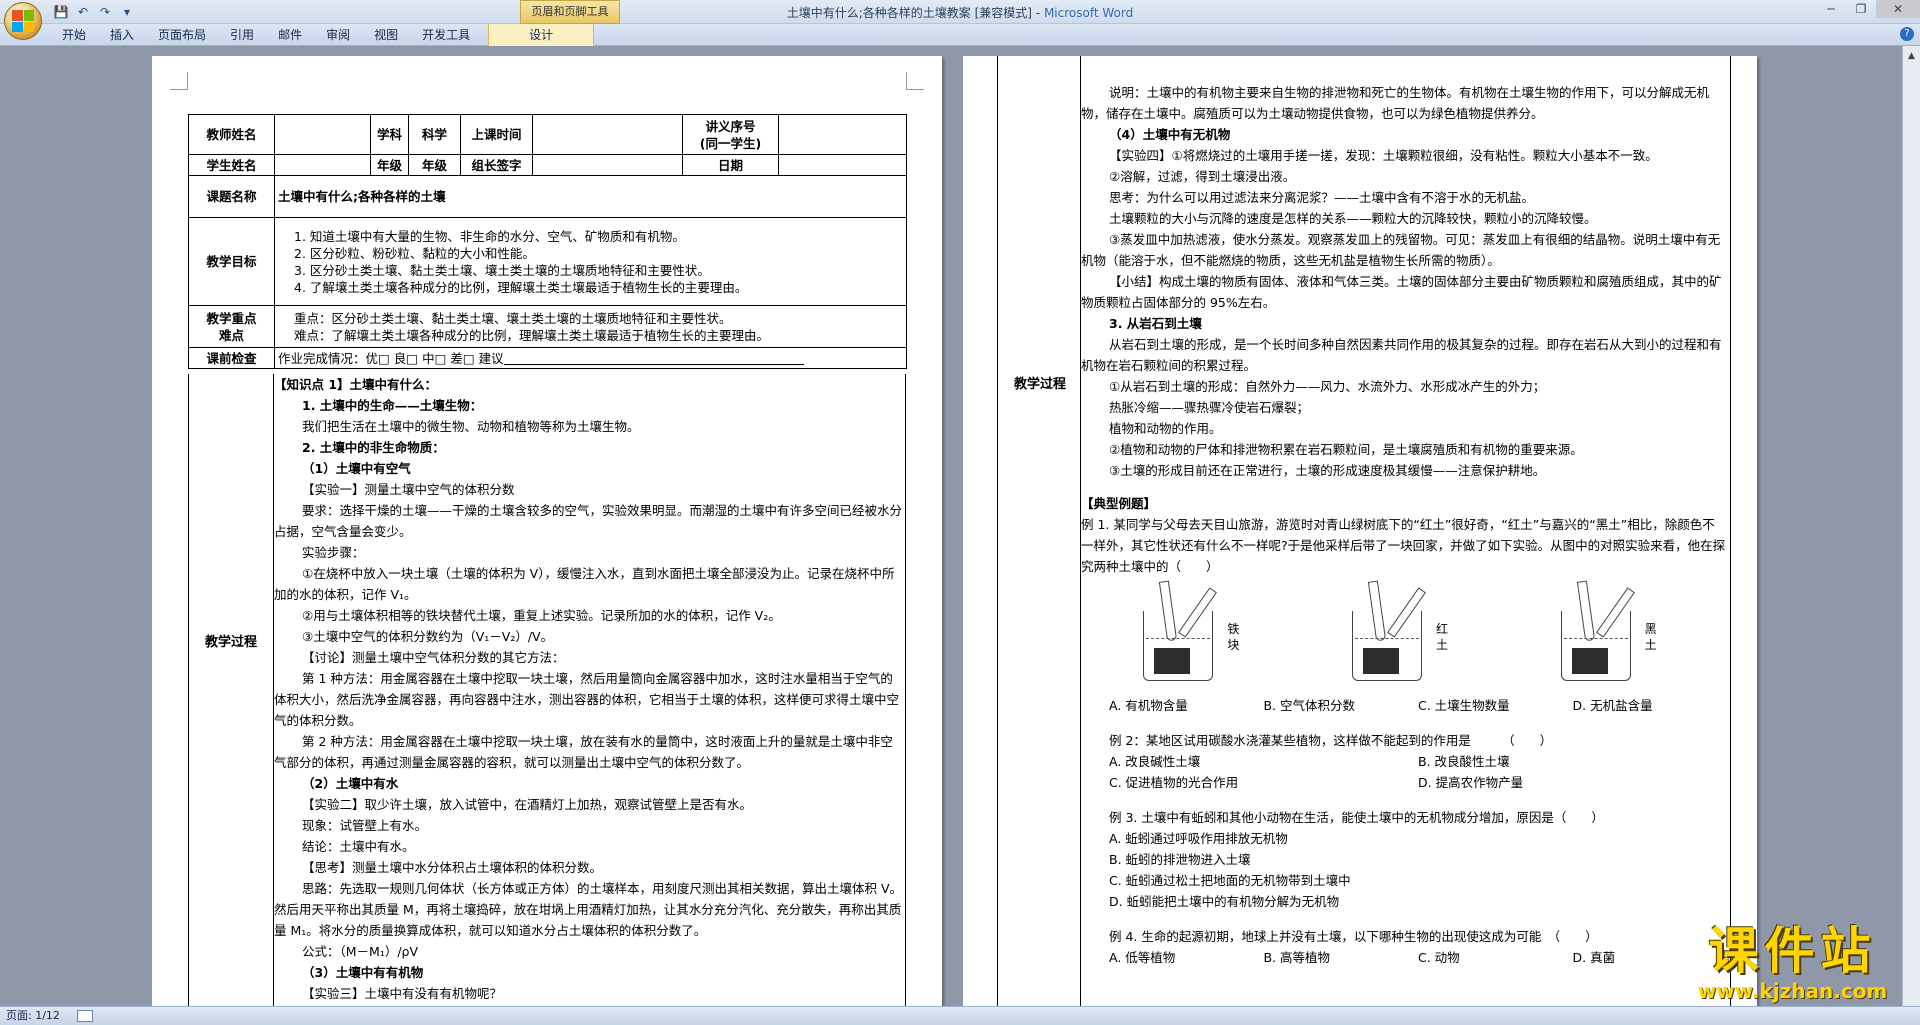  What do you see at coordinates (590, 196) in the screenshot?
I see `topic-value: 土壤中有什么;各种各样的土壤` at bounding box center [590, 196].